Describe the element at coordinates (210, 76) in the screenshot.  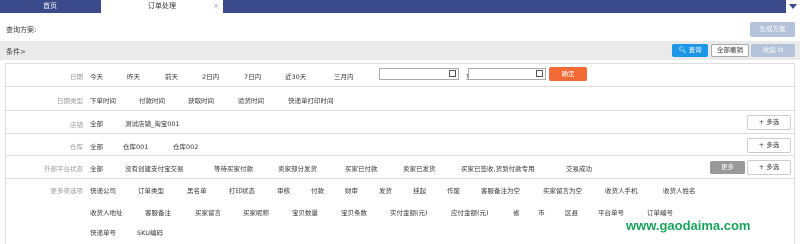
I see `date-option: 2日内` at that location.